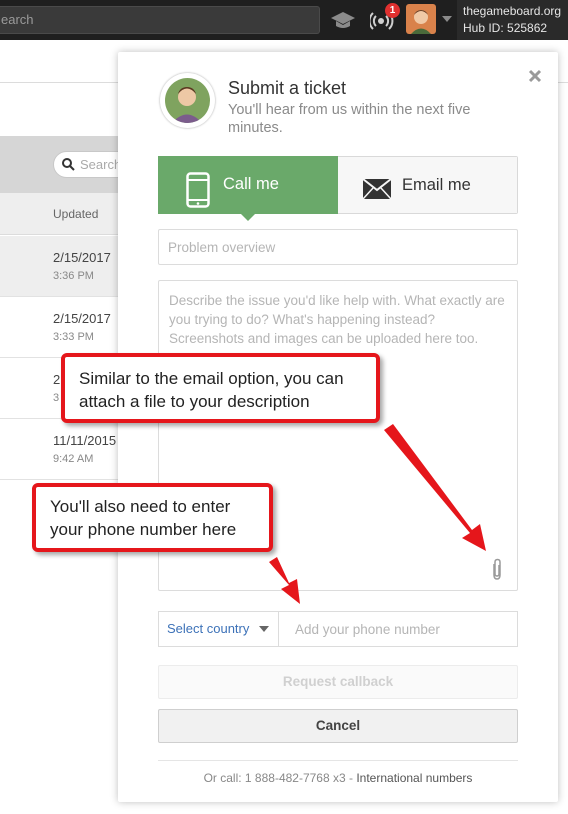  I want to click on tab-email-me-label: Email me, so click(436, 185).